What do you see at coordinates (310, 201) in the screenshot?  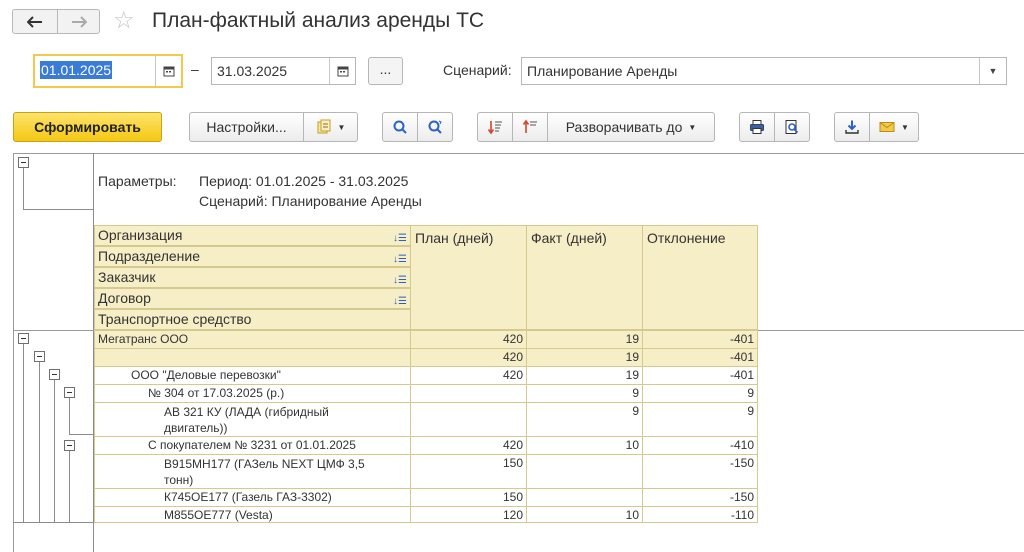 I see `params-scenario: Сценарий: Планирование Аренды` at bounding box center [310, 201].